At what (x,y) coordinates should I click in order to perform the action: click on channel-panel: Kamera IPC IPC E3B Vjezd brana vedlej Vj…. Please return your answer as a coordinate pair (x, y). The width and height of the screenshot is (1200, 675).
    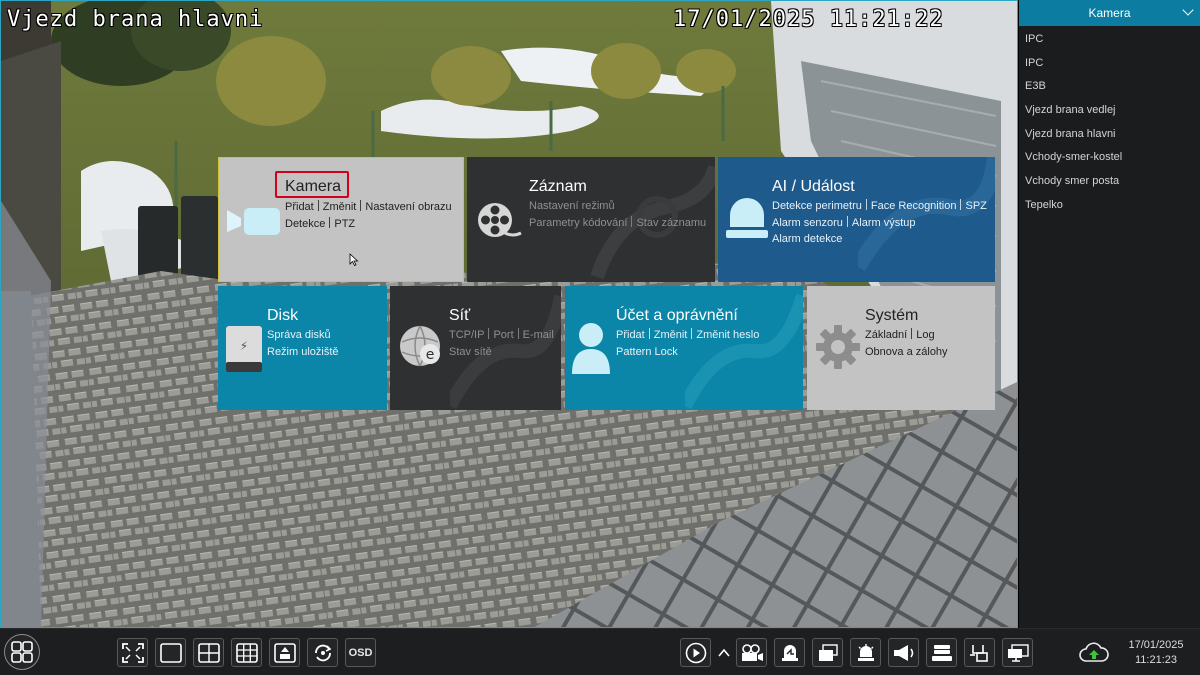
    Looking at the image, I should click on (1109, 314).